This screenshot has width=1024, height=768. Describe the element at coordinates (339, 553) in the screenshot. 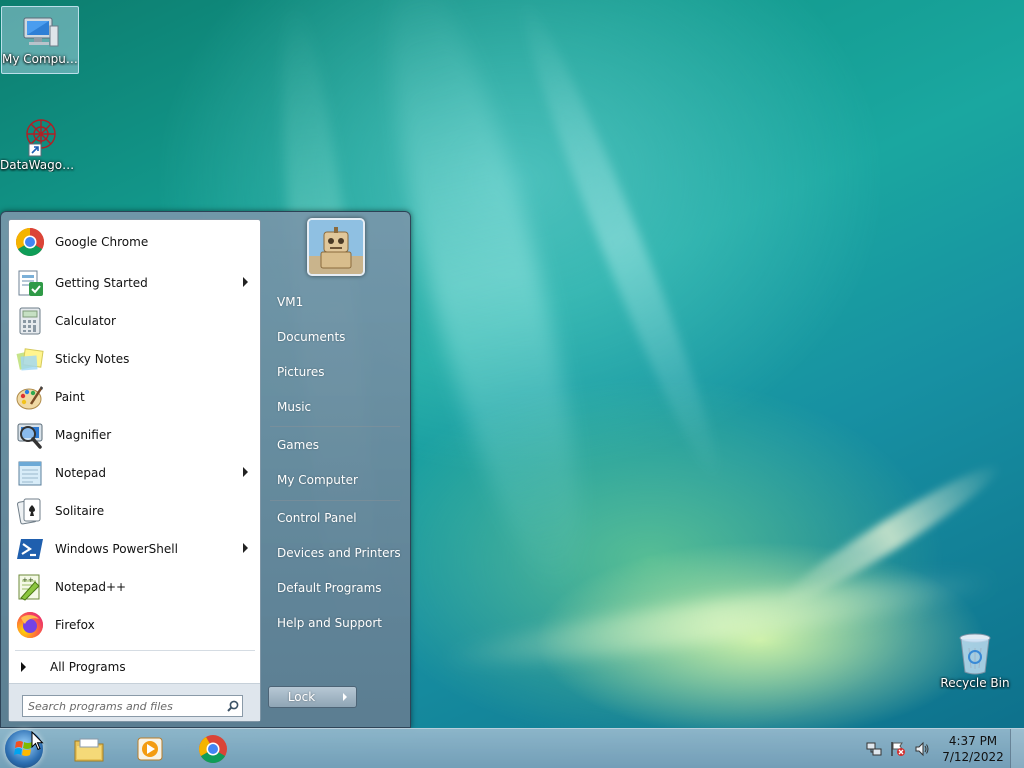

I see `start-link-label: Devices and Printers` at that location.